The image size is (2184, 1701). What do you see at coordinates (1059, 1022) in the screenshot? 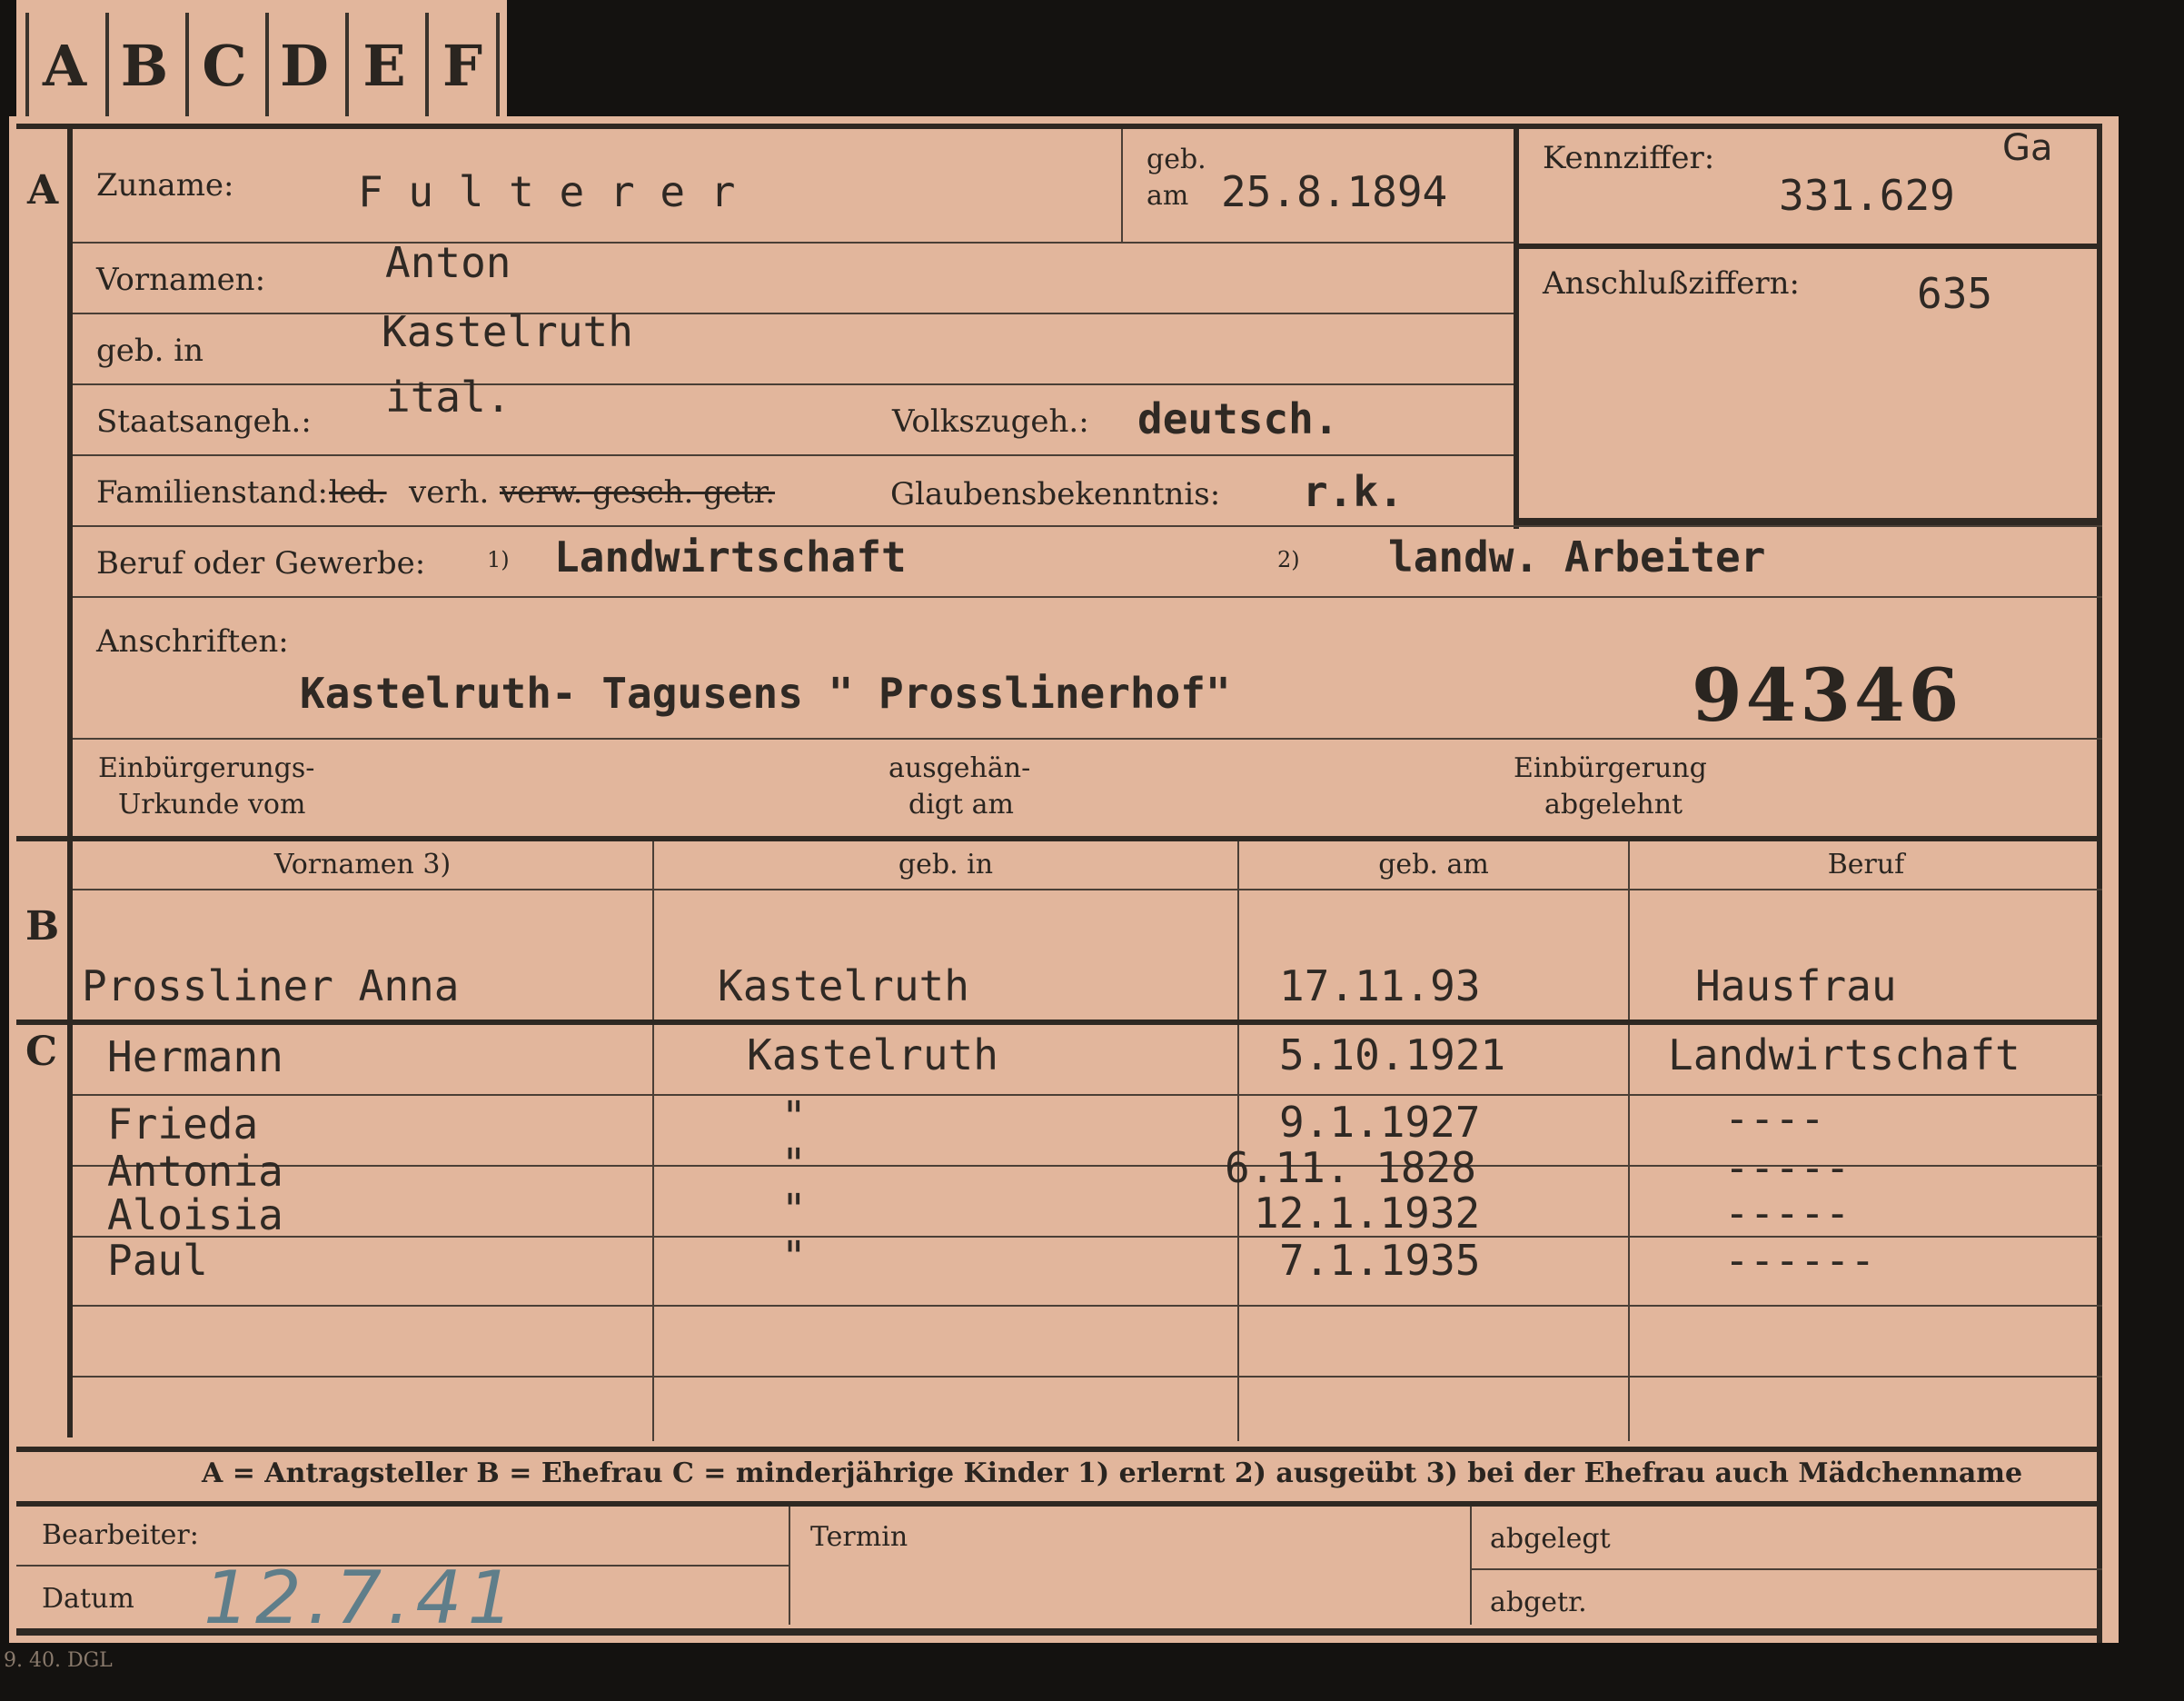
I see `section-b-bottom` at bounding box center [1059, 1022].